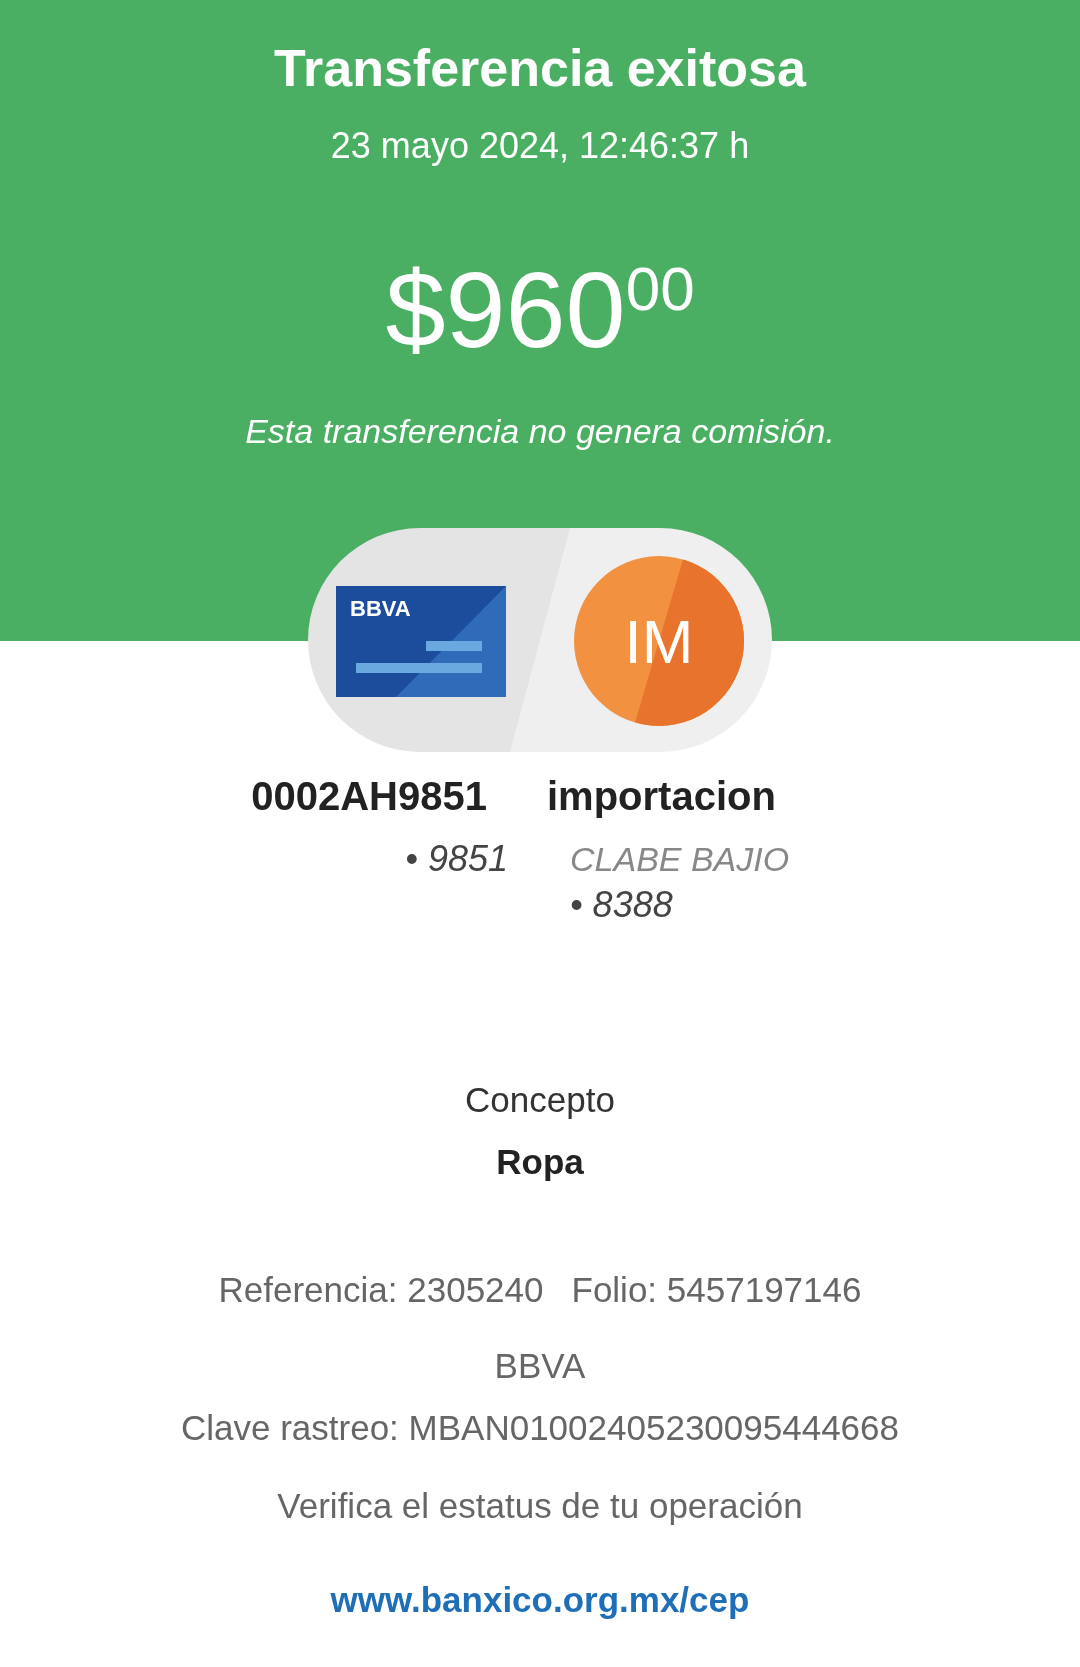  What do you see at coordinates (540, 431) in the screenshot?
I see `commission-note: Esta transferencia no genera comisión.` at bounding box center [540, 431].